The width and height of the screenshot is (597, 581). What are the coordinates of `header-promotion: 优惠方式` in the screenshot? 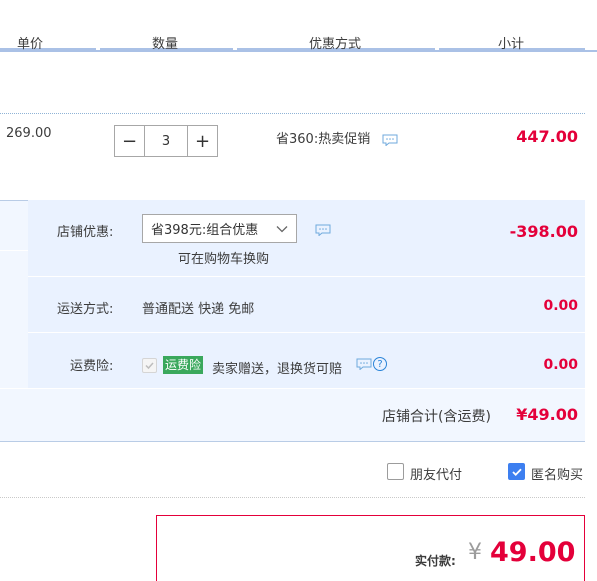 It's located at (335, 44).